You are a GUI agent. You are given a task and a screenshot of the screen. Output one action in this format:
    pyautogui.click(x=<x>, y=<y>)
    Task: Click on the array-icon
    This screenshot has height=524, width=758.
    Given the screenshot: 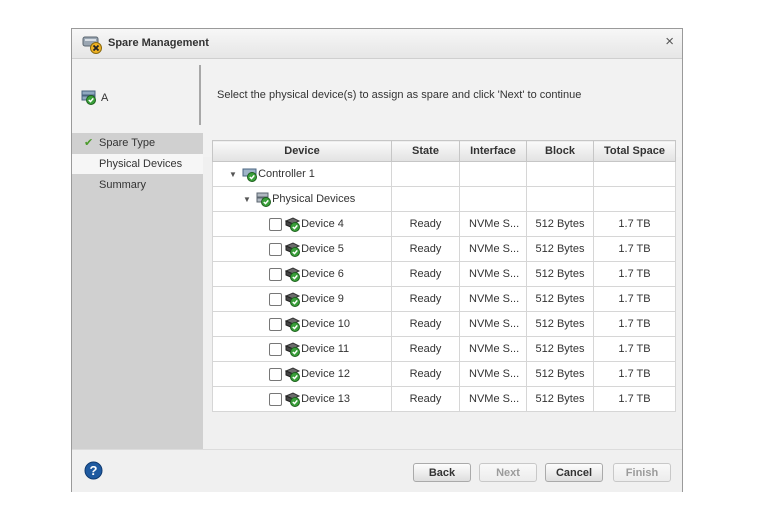 What is the action you would take?
    pyautogui.click(x=88, y=97)
    